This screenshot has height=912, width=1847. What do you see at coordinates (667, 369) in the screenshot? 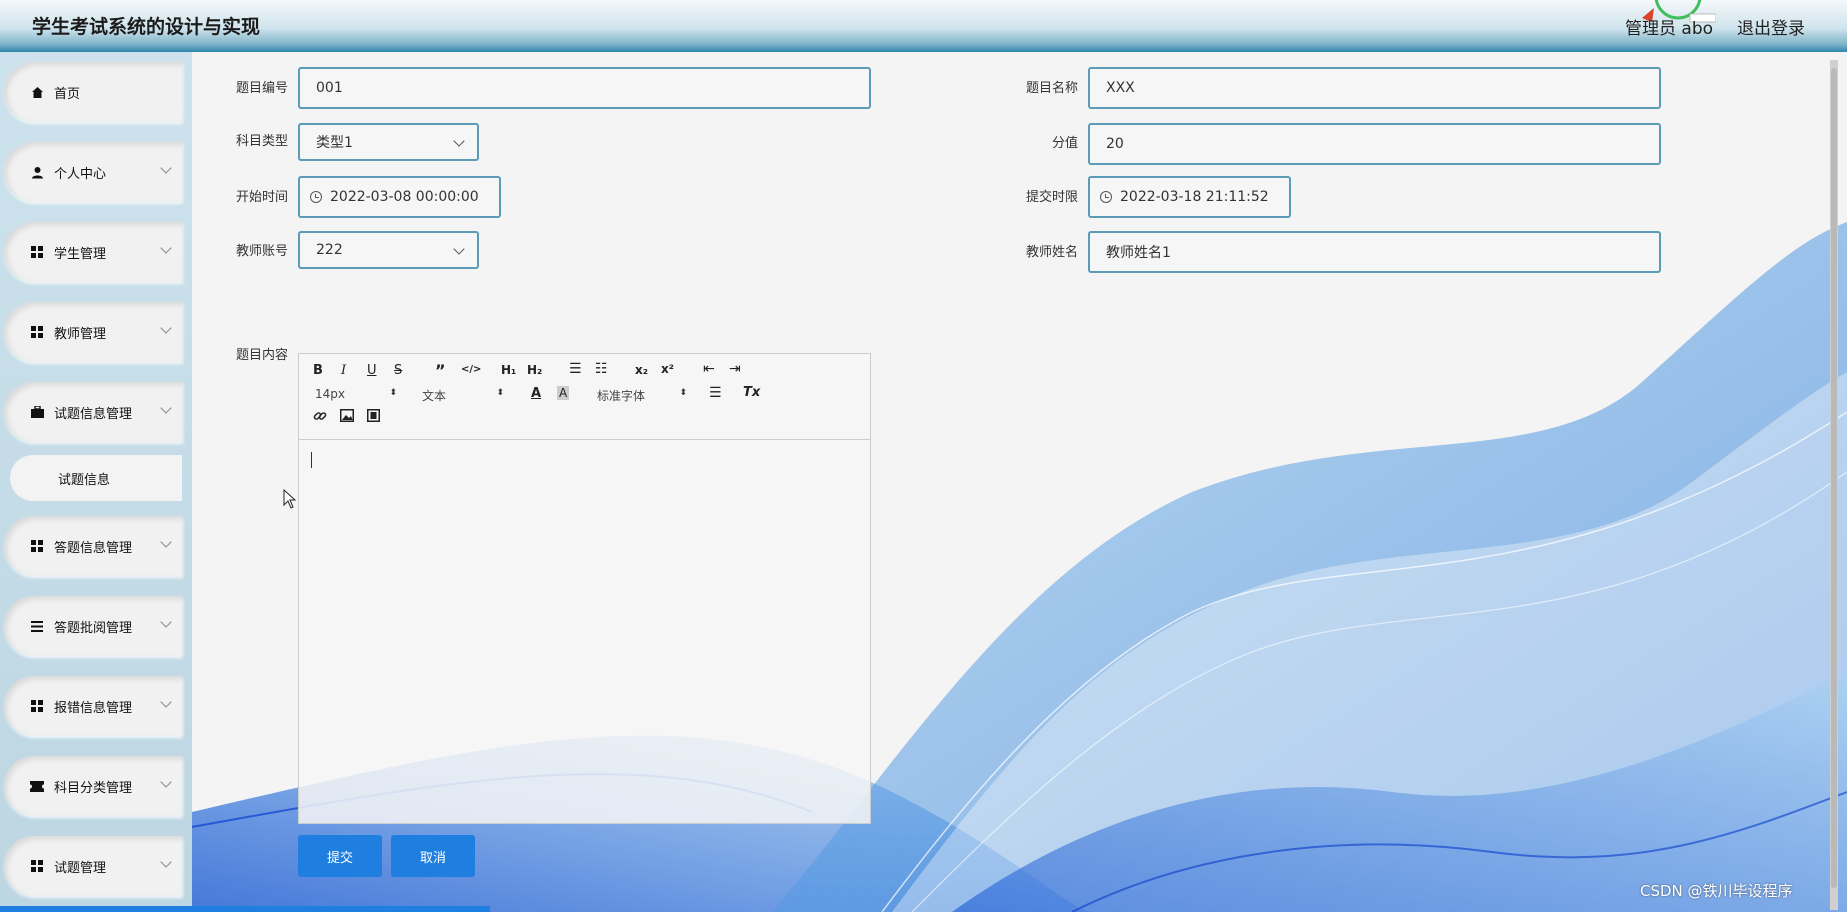
I see `superscript-icon: x²` at bounding box center [667, 369].